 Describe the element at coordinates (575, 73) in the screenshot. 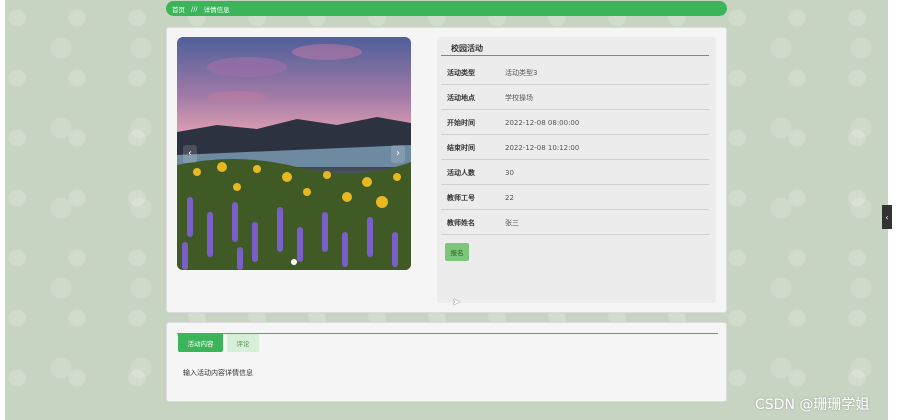

I see `field-row: 活动类型 活动类型3` at that location.